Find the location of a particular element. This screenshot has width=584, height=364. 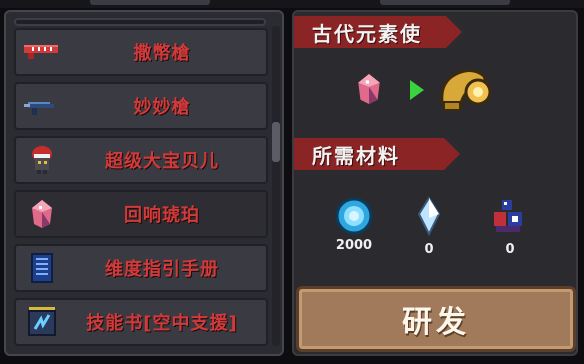

scrollbar-track is located at coordinates (276, 186).